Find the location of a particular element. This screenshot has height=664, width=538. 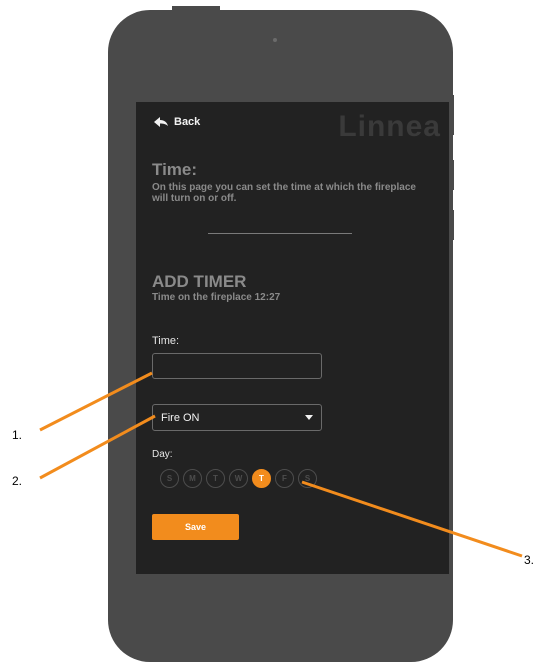

callout-label-3: 3. is located at coordinates (529, 560).